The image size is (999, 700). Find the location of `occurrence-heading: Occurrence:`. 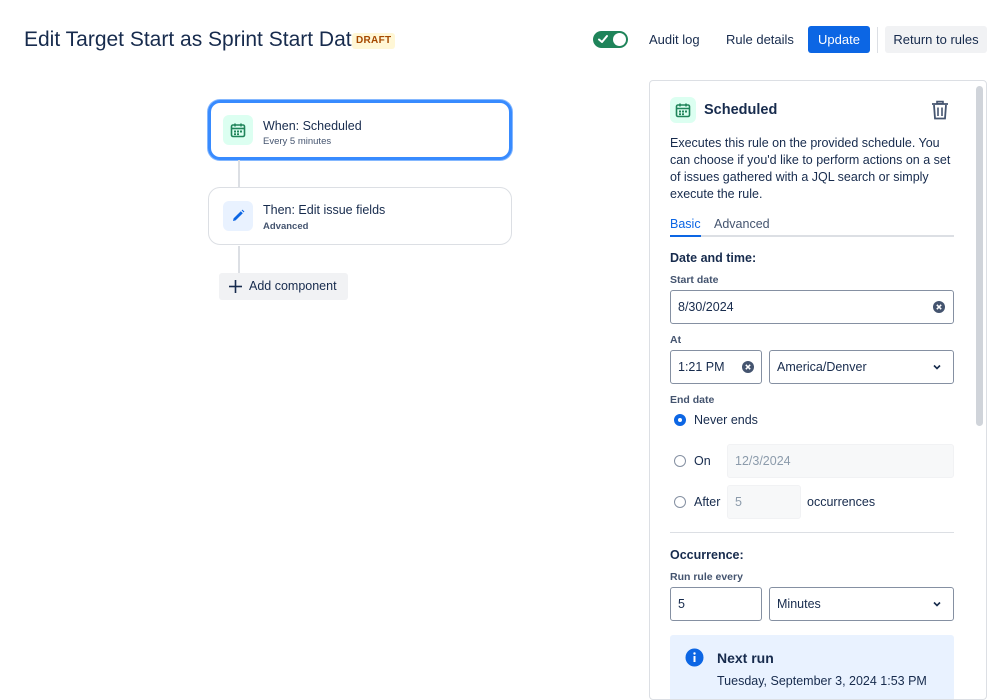

occurrence-heading: Occurrence: is located at coordinates (707, 555).